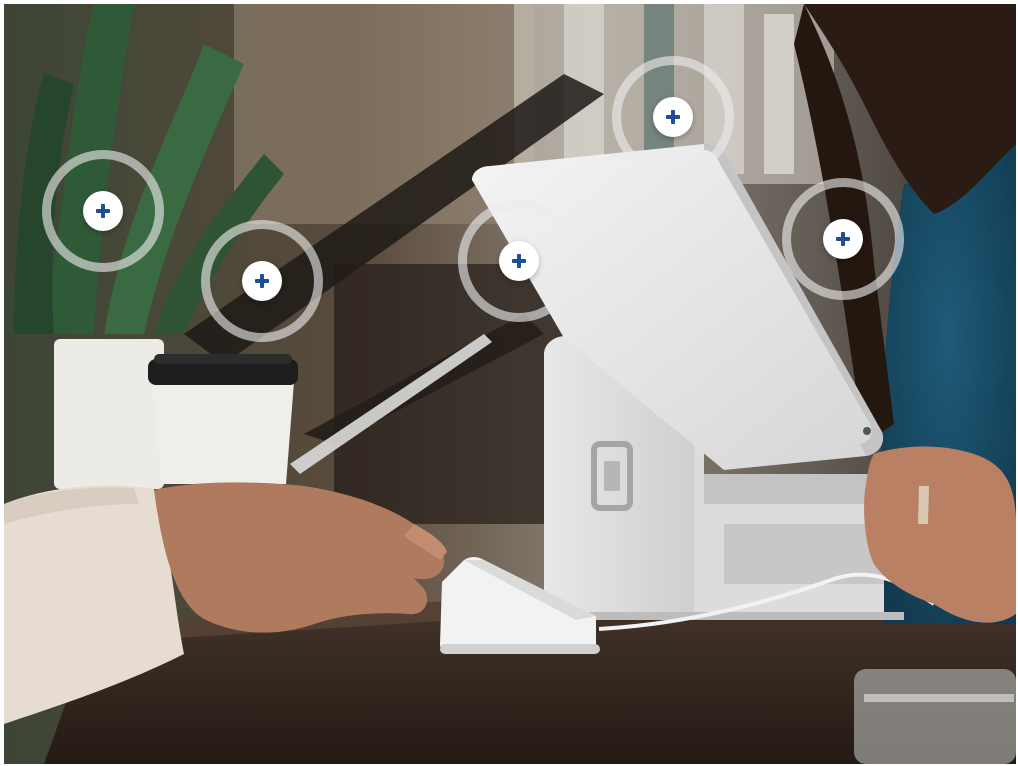 The height and width of the screenshot is (766, 1018). I want to click on hotspot-plant, so click(103, 211).